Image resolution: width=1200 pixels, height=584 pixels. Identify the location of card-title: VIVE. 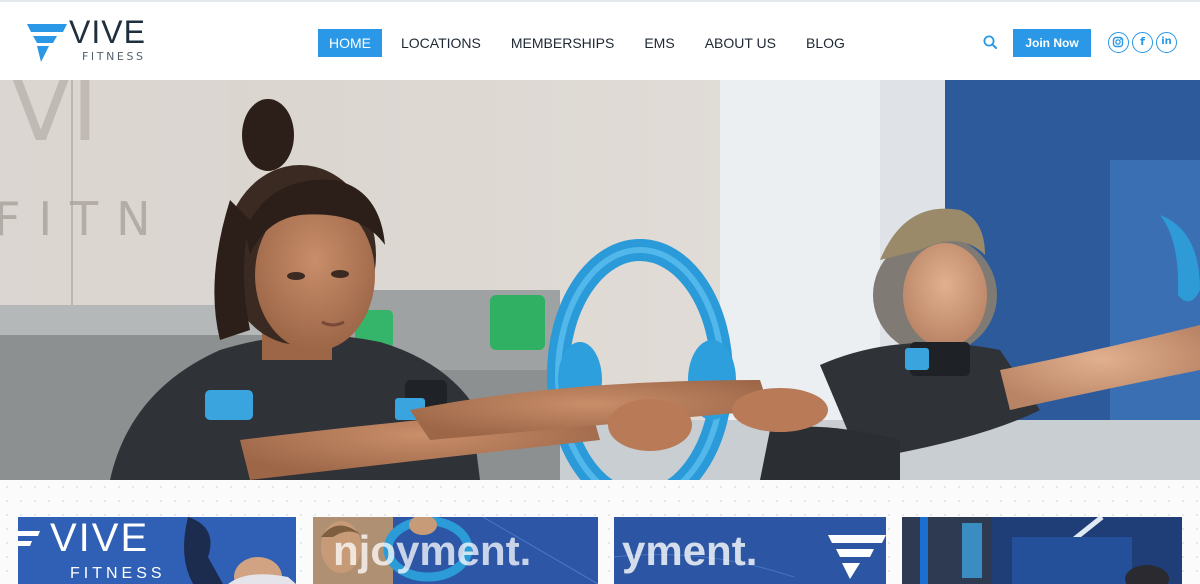
(100, 538).